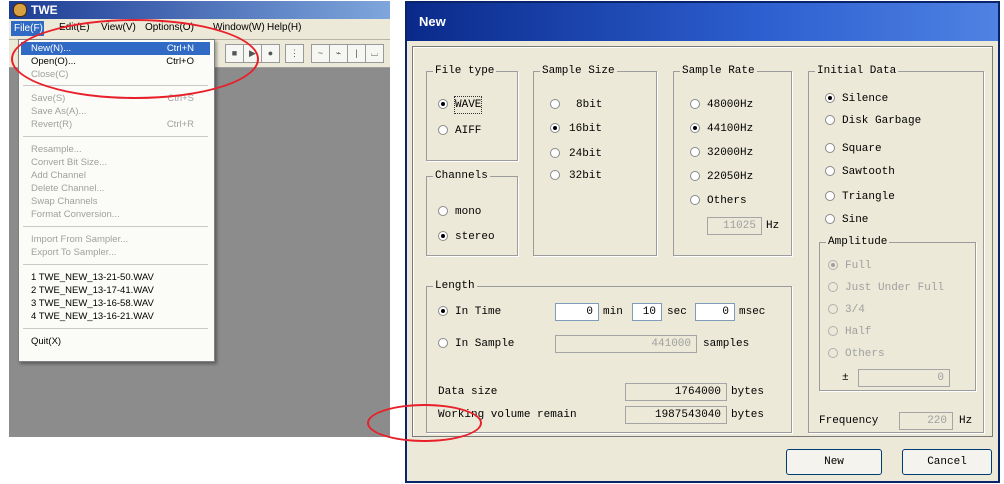  Describe the element at coordinates (507, 415) in the screenshot. I see `working-volume-label: Working volume remain` at that location.